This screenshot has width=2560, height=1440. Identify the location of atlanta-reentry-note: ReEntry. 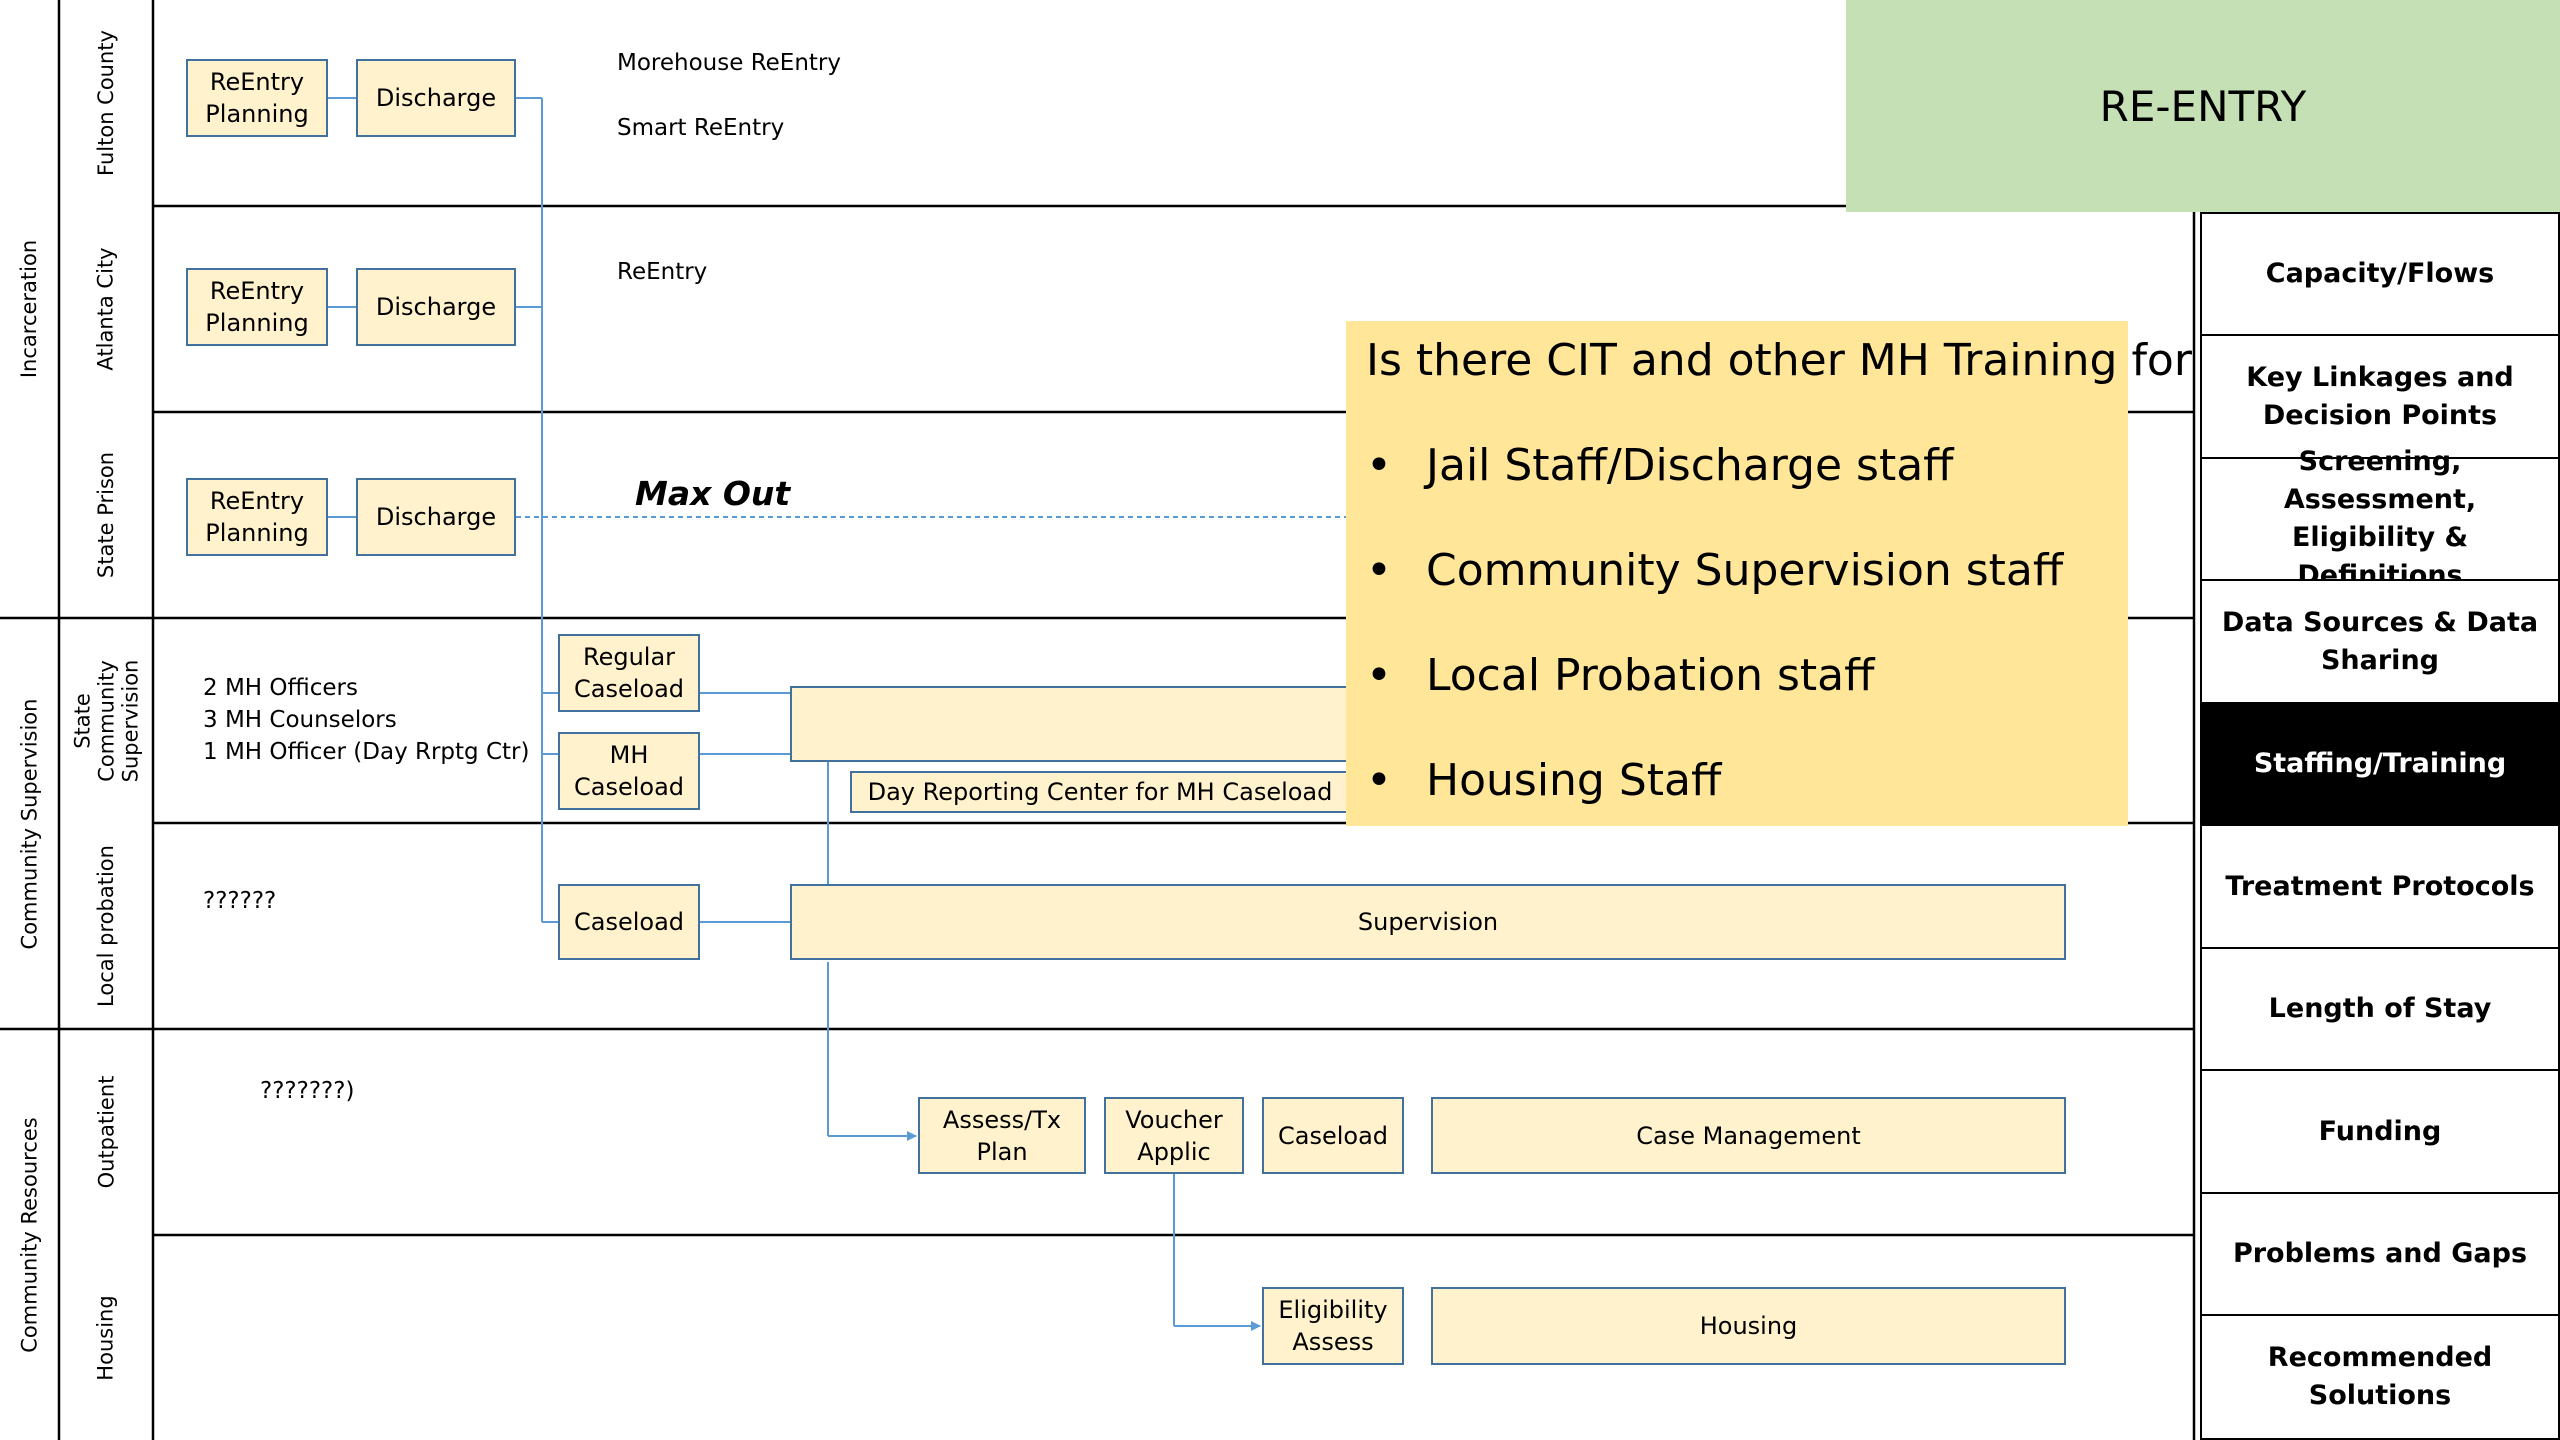
(662, 272).